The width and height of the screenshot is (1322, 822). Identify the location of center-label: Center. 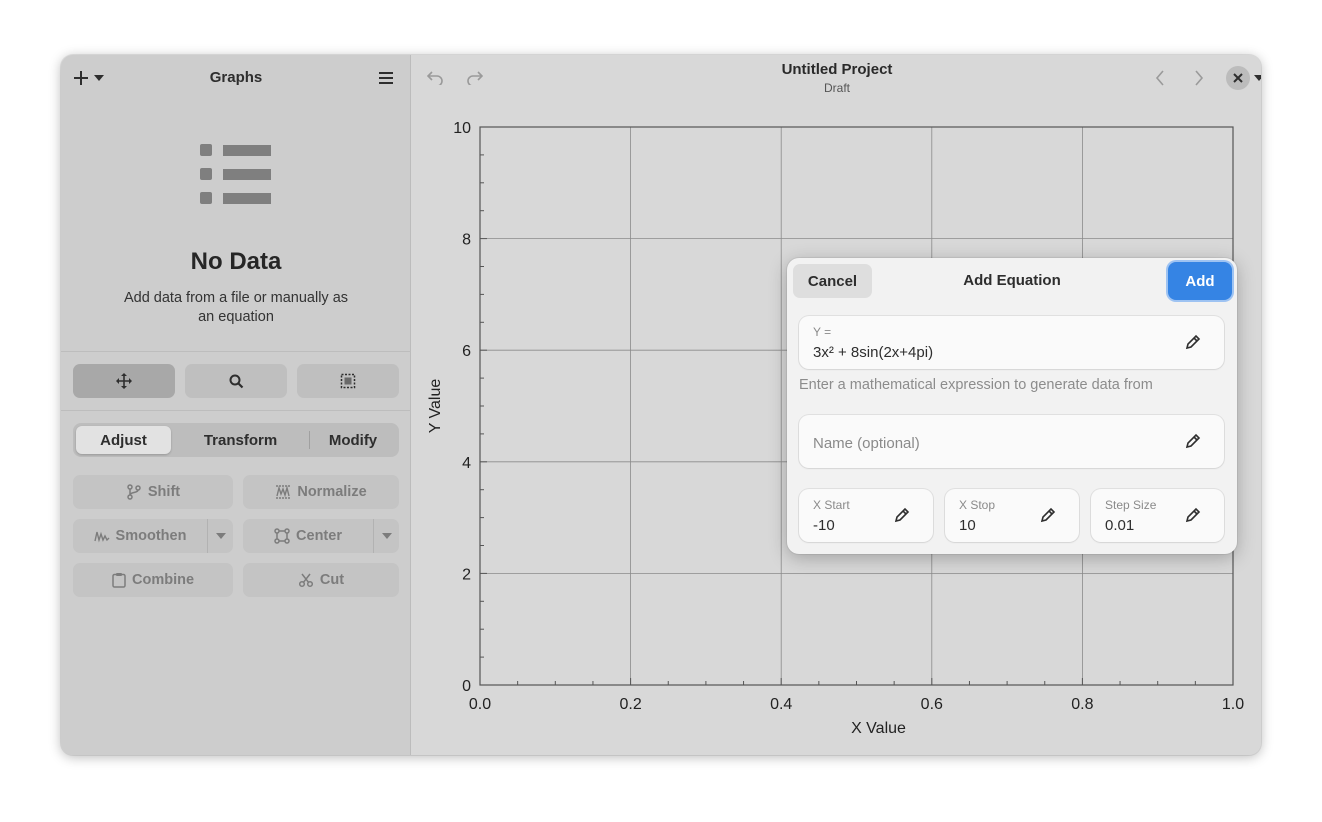
(319, 536).